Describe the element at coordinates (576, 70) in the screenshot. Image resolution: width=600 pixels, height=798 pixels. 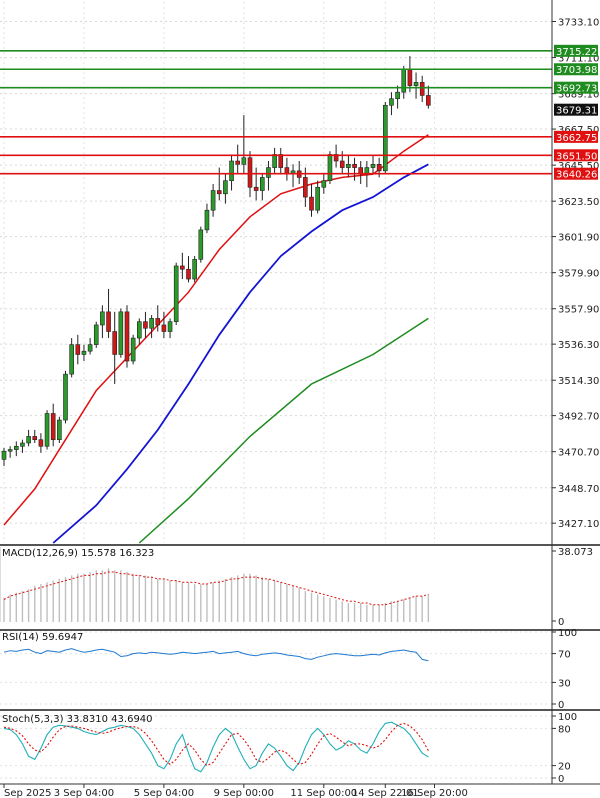
I see `resistance-level-label: 3703.98` at that location.